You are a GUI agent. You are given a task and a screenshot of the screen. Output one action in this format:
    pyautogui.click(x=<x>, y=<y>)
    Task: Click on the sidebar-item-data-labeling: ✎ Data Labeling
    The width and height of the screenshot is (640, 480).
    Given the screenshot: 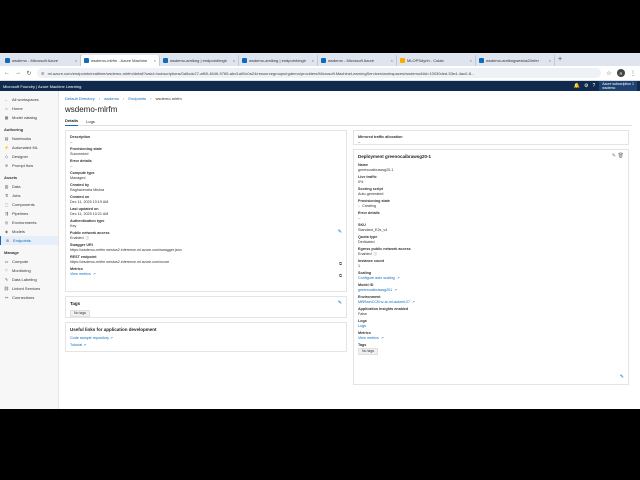 What is the action you would take?
    pyautogui.click(x=29, y=279)
    